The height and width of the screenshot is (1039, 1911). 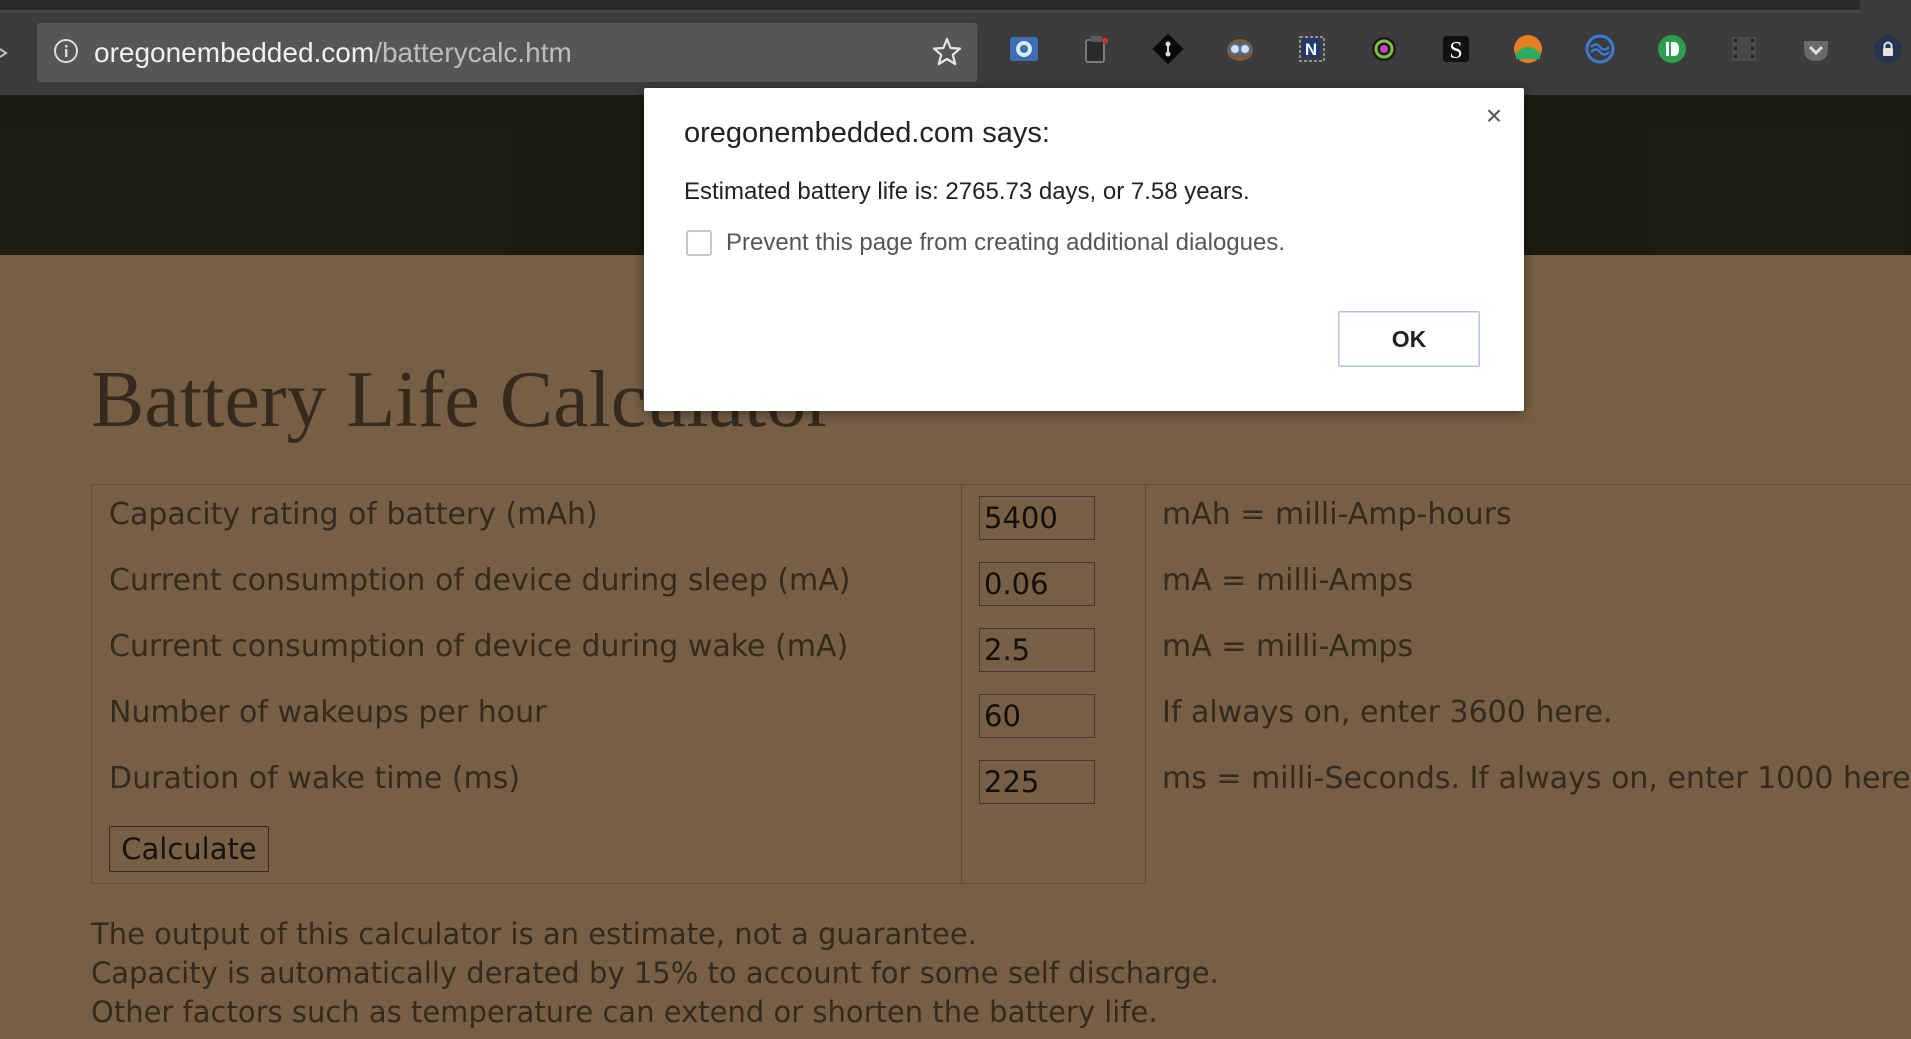 I want to click on url-domain: oregonembedded.com, so click(x=234, y=52).